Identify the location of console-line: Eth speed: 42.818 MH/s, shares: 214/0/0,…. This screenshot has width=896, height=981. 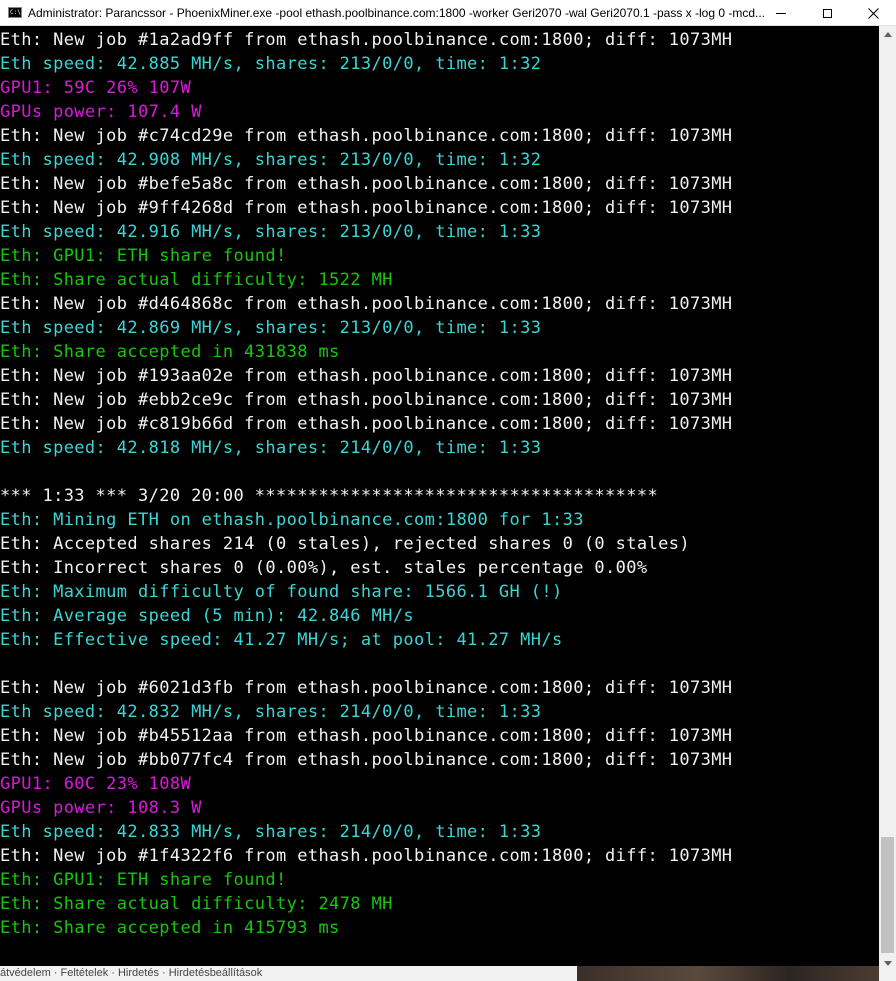
(271, 448).